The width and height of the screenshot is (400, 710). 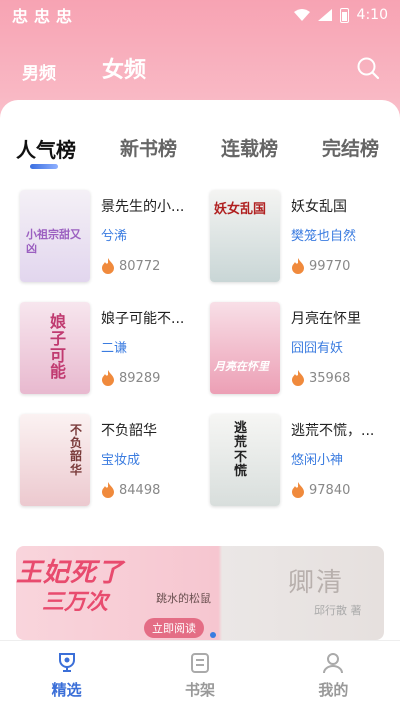 What do you see at coordinates (213, 635) in the screenshot?
I see `carousel-indicator` at bounding box center [213, 635].